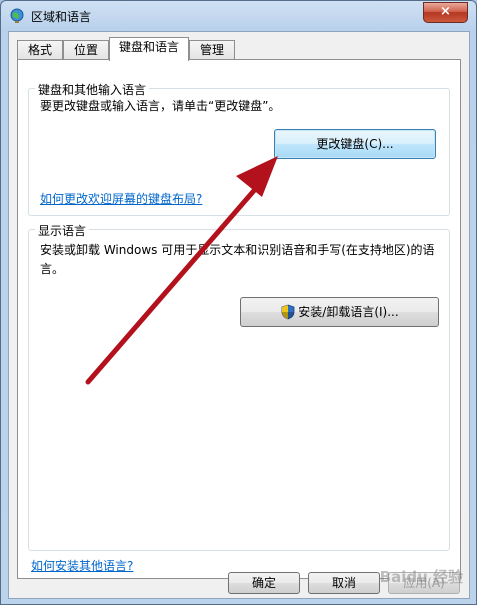 This screenshot has width=477, height=605. Describe the element at coordinates (86, 50) in the screenshot. I see `tab-location: 位置` at that location.